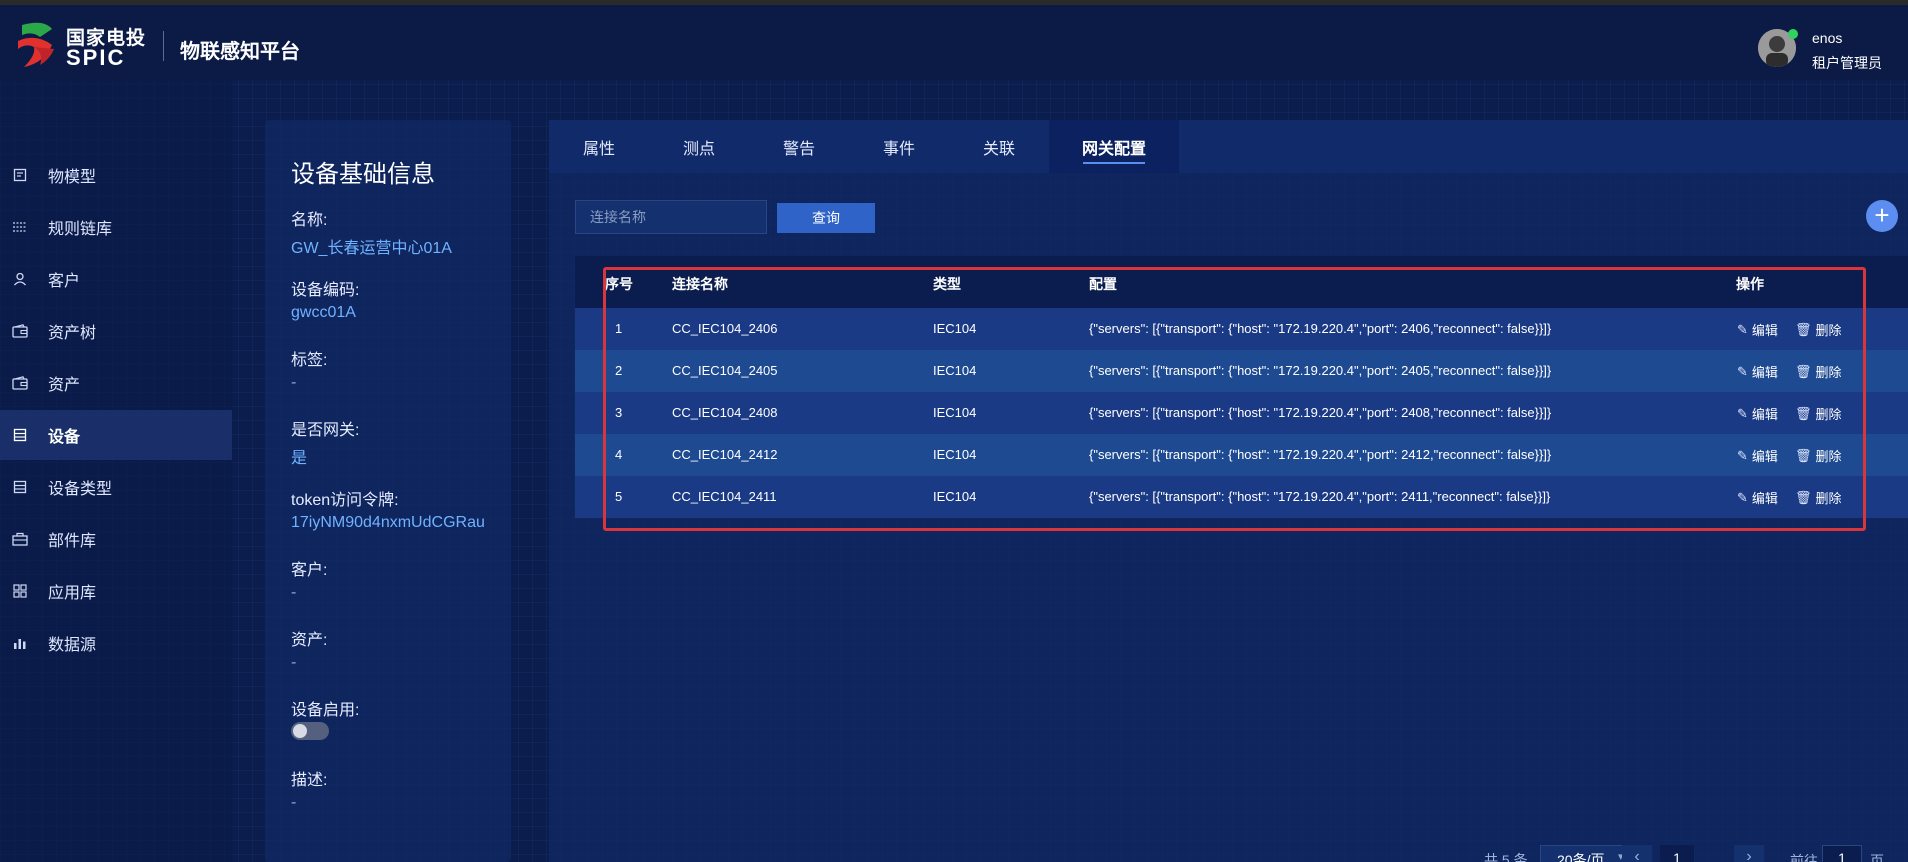  I want to click on sidebar-item-rule-chains: 规则链库, so click(116, 227).